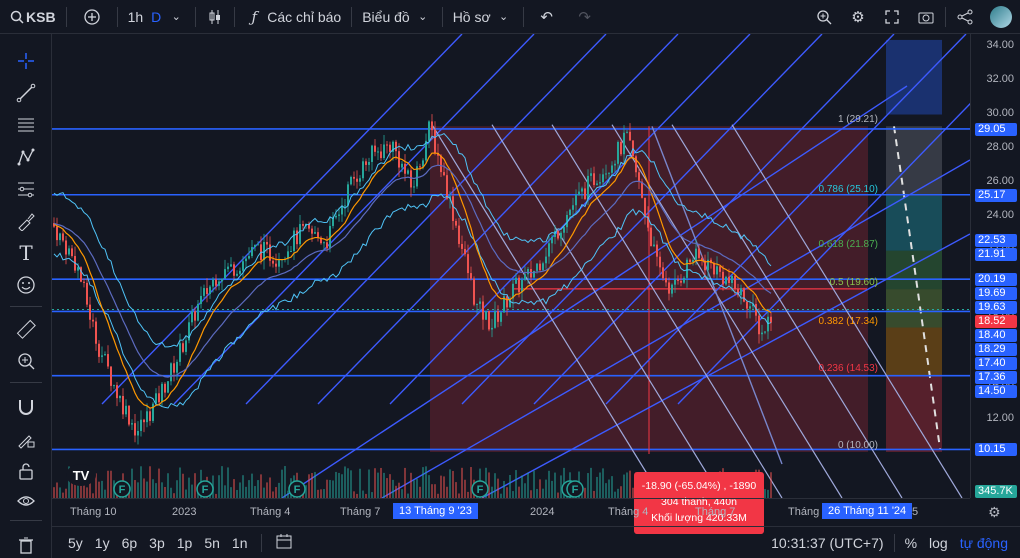 This screenshot has height=558, width=1020. What do you see at coordinates (26, 221) in the screenshot?
I see `brush-tool` at bounding box center [26, 221].